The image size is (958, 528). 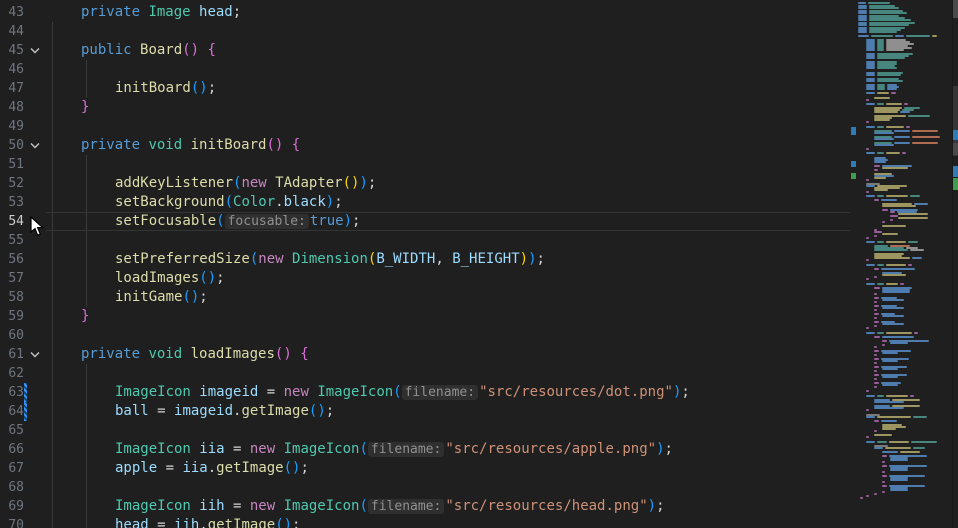 What do you see at coordinates (479, 316) in the screenshot?
I see `code-line-59: 59}` at bounding box center [479, 316].